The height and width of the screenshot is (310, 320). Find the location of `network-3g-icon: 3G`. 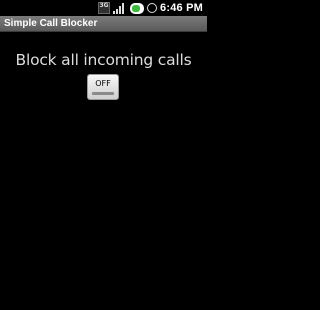

network-3g-icon: 3G is located at coordinates (104, 8).